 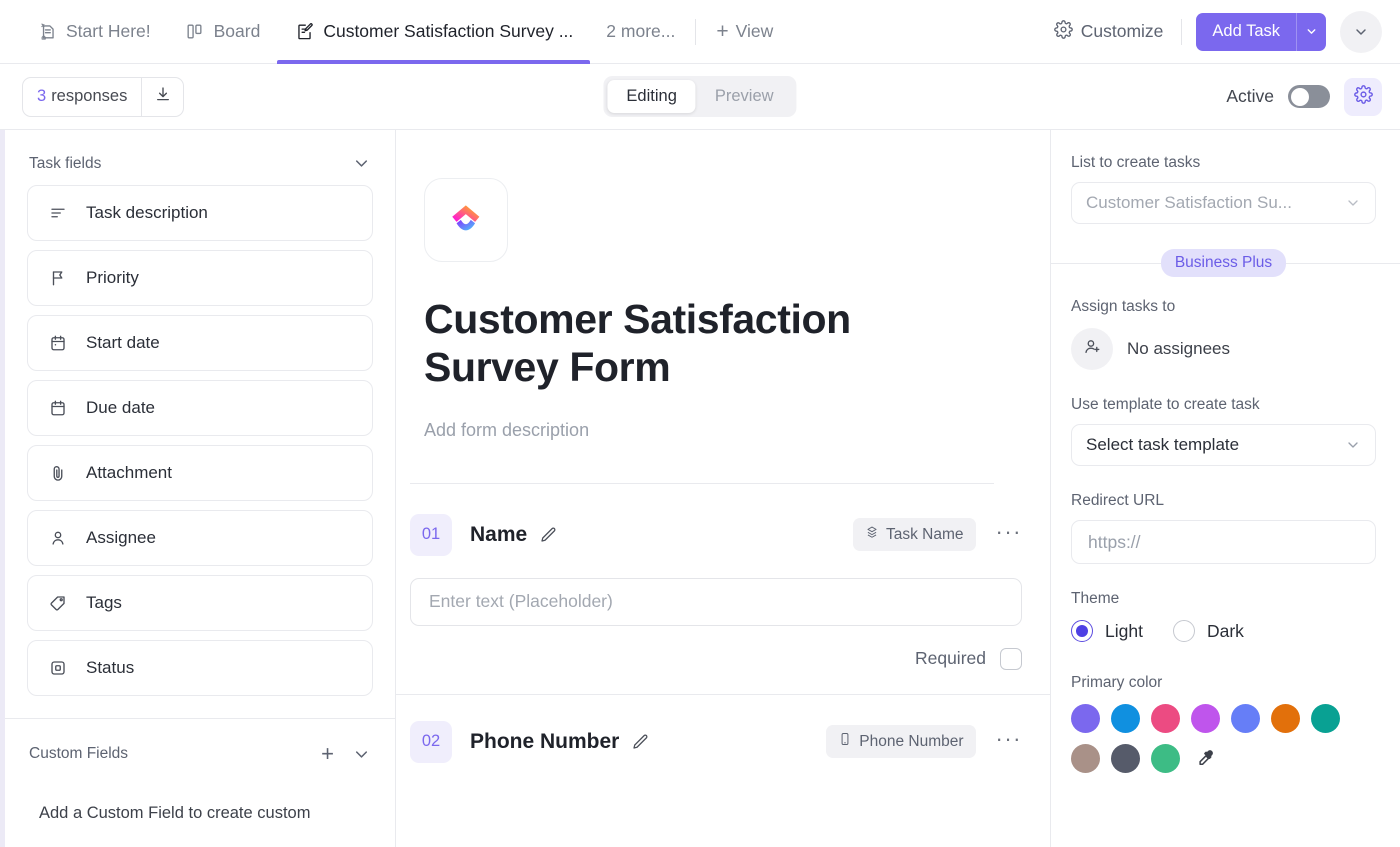 I want to click on add-custom-field-button: +, so click(x=327, y=754).